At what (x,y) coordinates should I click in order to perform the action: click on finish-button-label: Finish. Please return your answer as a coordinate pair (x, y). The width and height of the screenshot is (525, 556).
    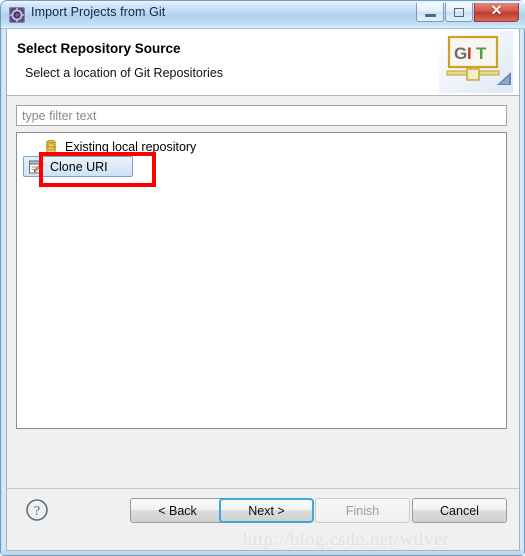
    Looking at the image, I should click on (362, 510).